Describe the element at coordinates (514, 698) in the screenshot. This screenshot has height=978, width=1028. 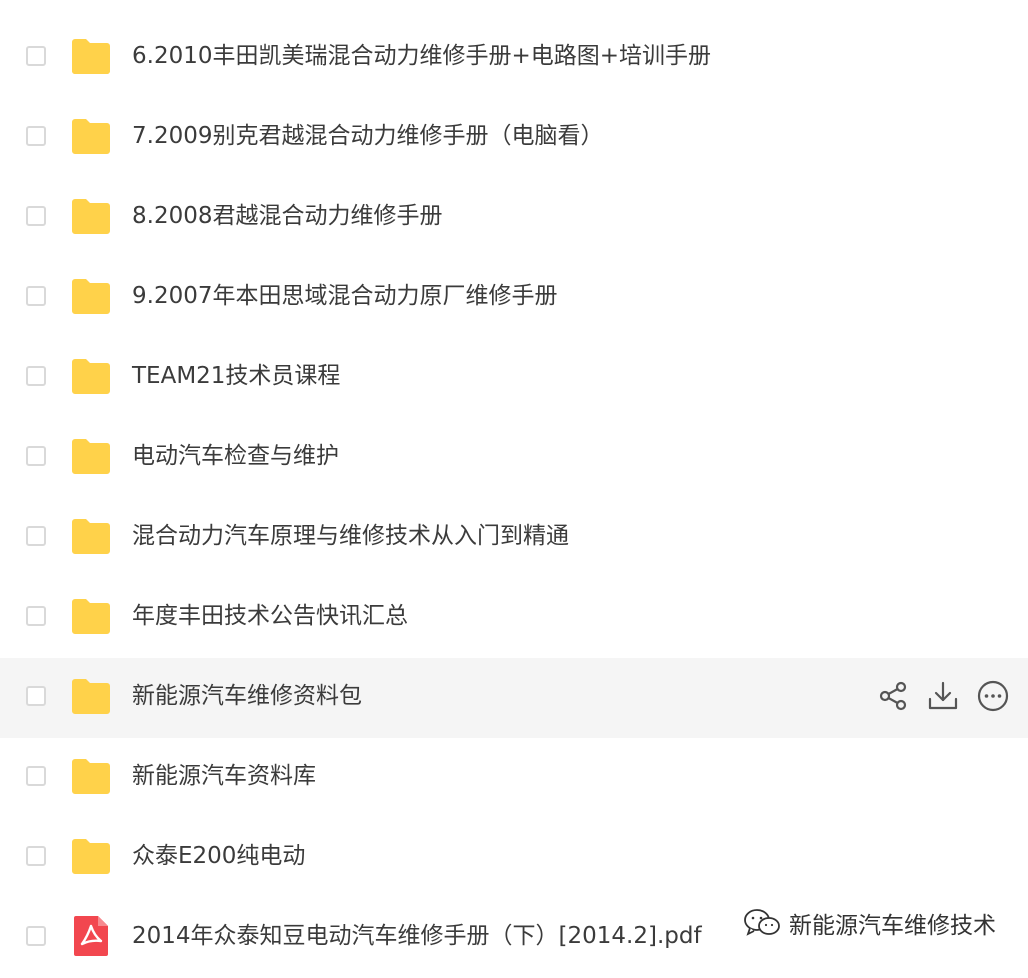
I see `list-item-hovered: 新能源汽车维修资料包` at that location.